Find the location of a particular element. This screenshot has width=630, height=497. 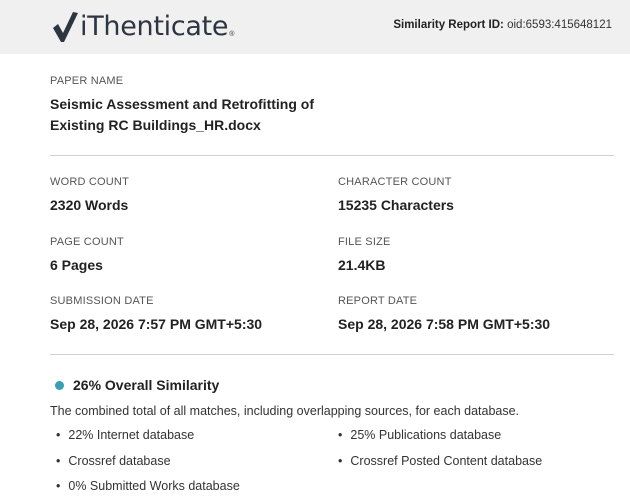

file-size-label: FILE SIZE is located at coordinates (364, 242).